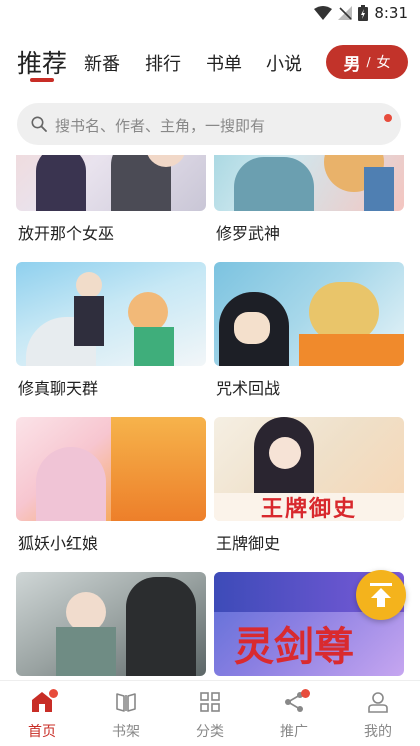  What do you see at coordinates (126, 702) in the screenshot?
I see `bookshelf-icon` at bounding box center [126, 702].